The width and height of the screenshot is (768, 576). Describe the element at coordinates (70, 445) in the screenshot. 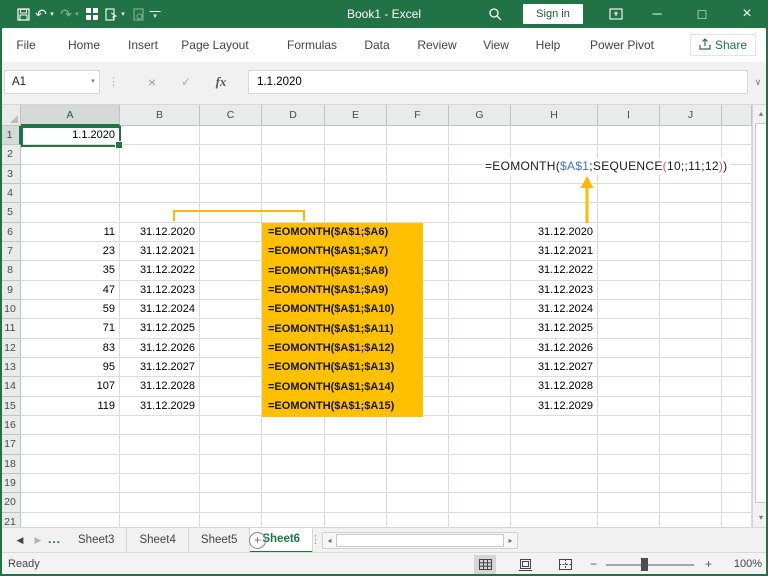

I see `cell-A17` at that location.